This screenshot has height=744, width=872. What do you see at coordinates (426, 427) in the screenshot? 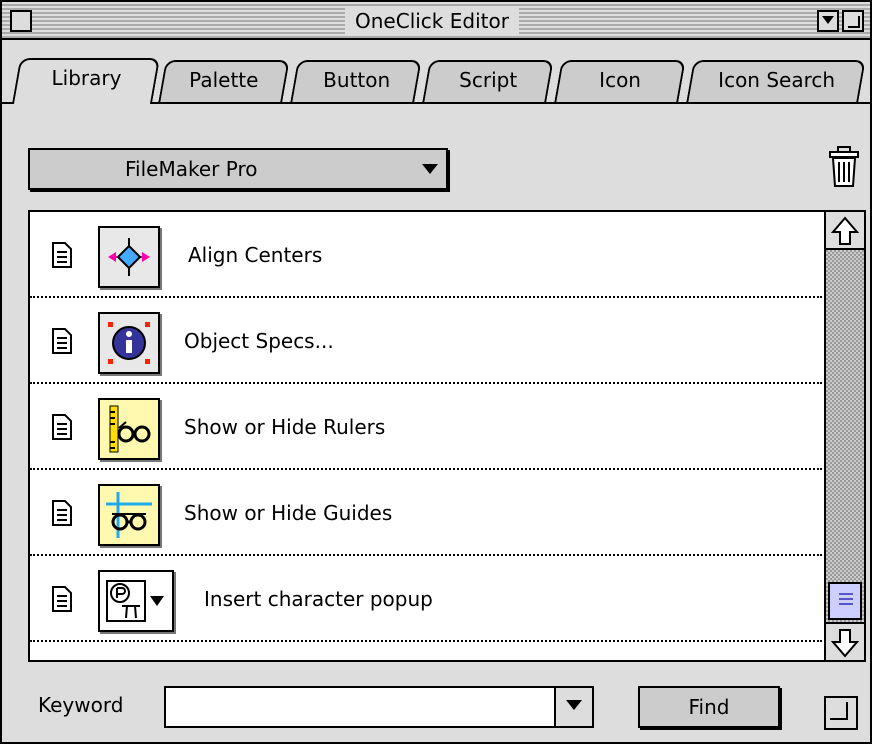
I see `list-item: Show or Hide Rulers` at bounding box center [426, 427].